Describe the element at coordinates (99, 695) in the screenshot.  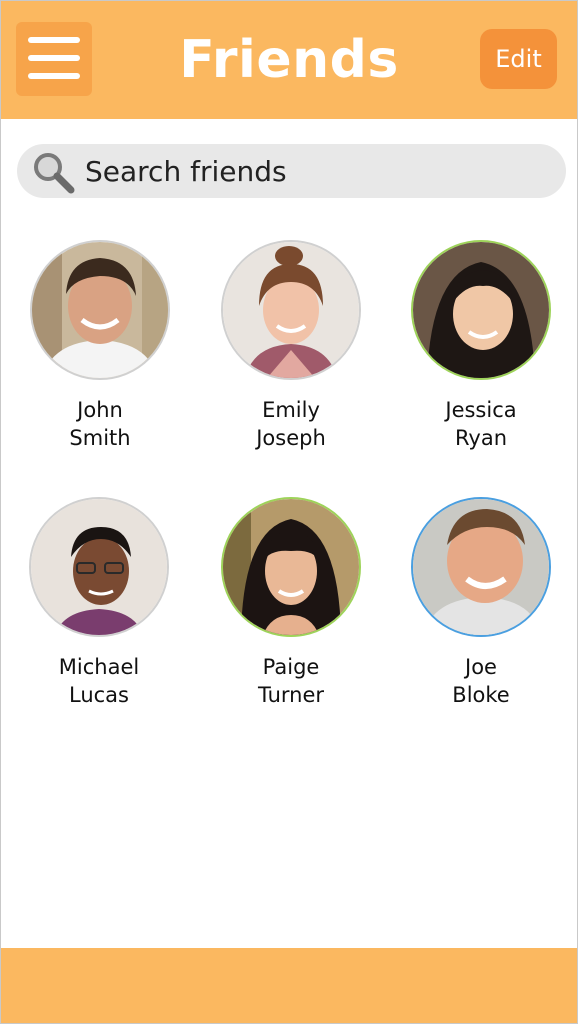
I see `friend-last-name: Lucas` at that location.